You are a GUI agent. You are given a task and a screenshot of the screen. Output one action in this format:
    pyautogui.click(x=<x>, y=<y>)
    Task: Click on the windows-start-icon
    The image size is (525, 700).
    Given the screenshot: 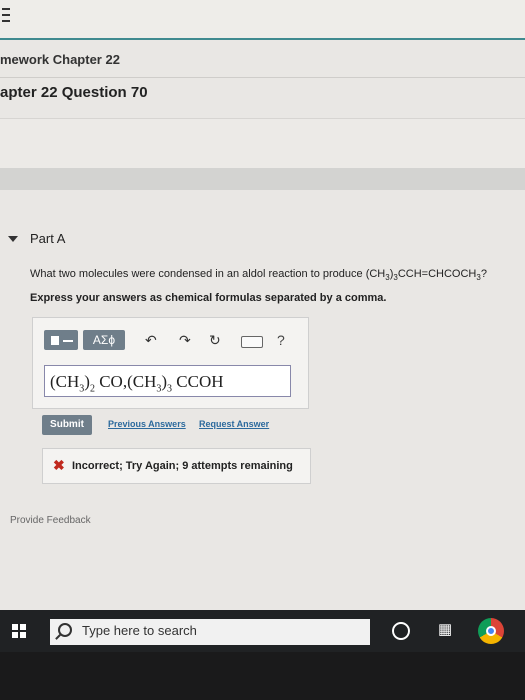 What is the action you would take?
    pyautogui.click(x=19, y=631)
    